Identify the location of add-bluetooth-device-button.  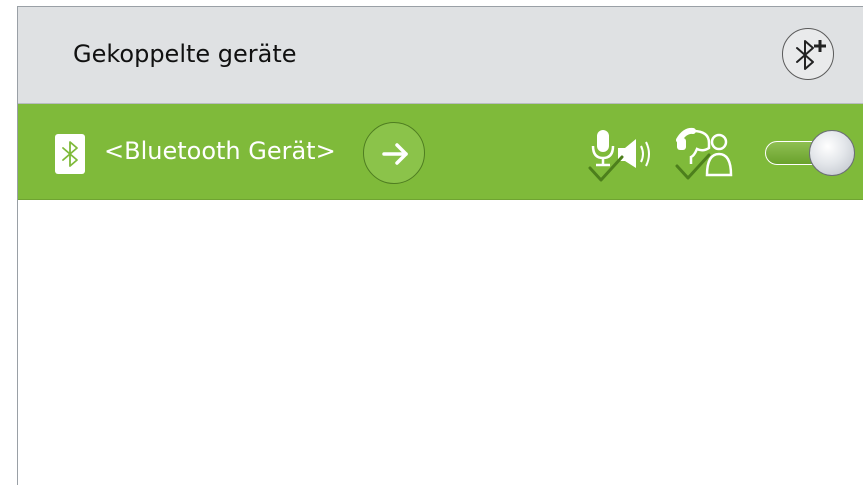
(808, 54).